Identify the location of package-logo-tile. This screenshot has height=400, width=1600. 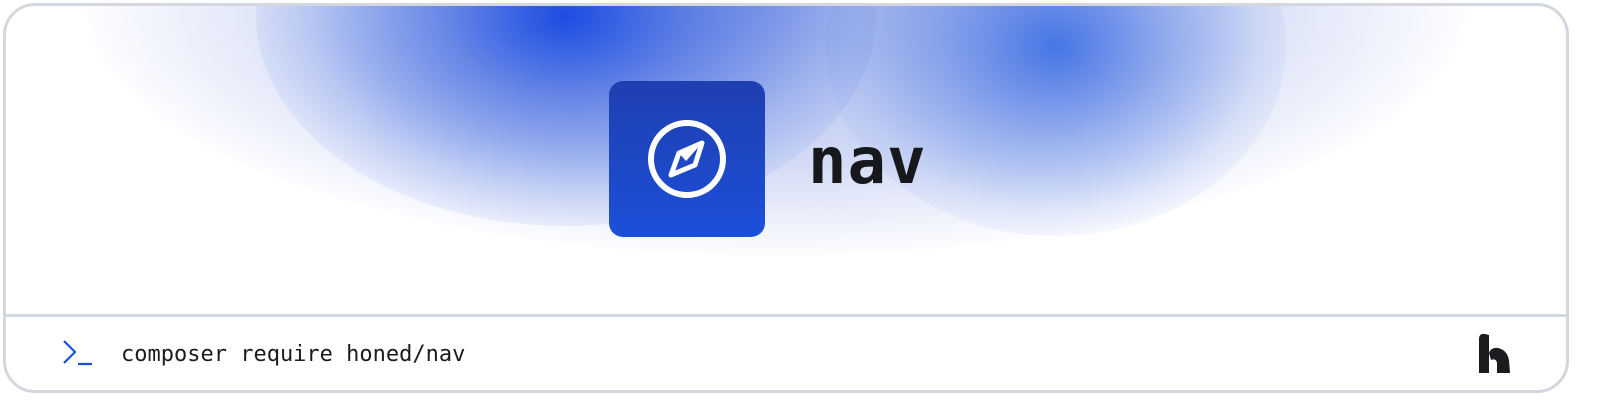
(687, 159).